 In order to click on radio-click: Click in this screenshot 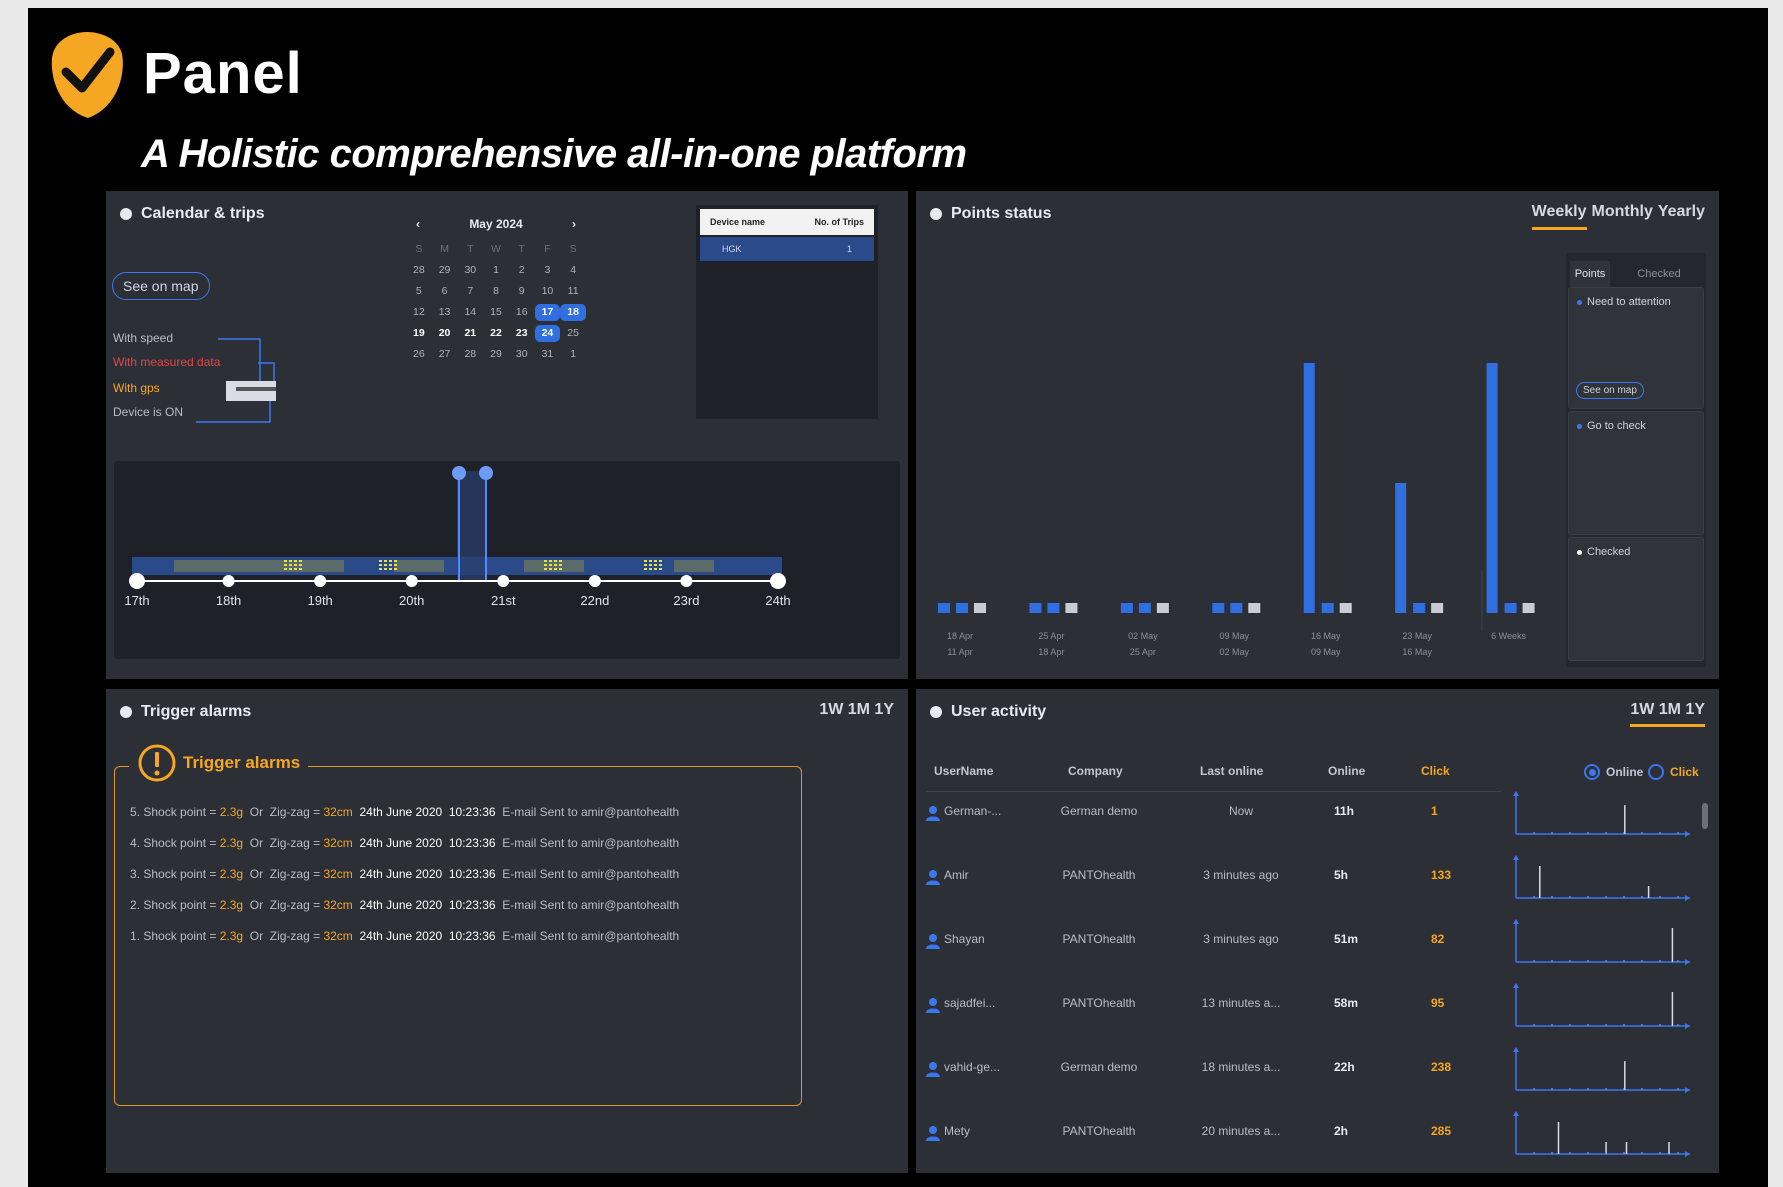, I will do `click(1673, 772)`.